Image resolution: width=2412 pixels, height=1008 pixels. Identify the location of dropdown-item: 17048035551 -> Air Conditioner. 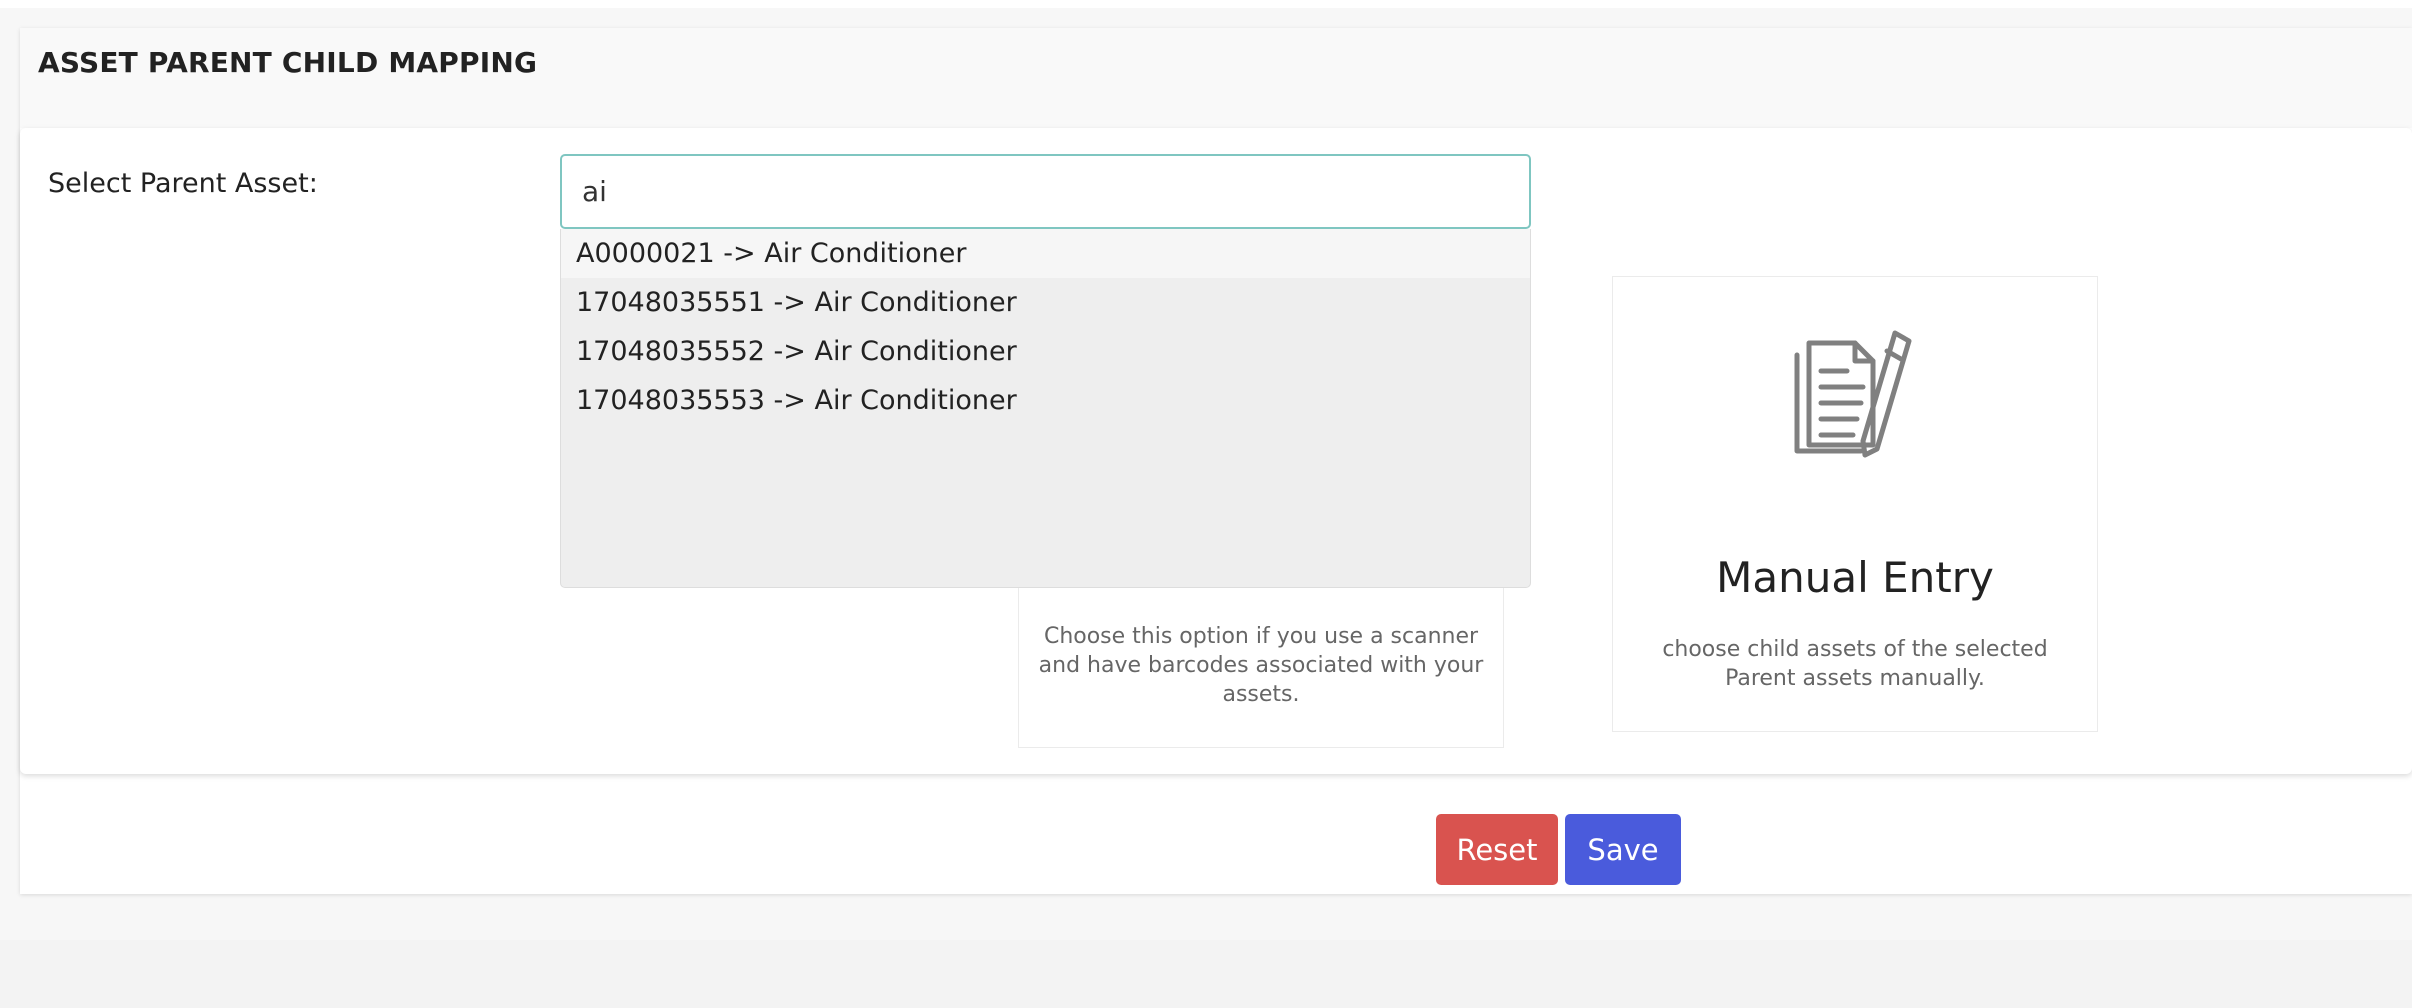
(1045, 302).